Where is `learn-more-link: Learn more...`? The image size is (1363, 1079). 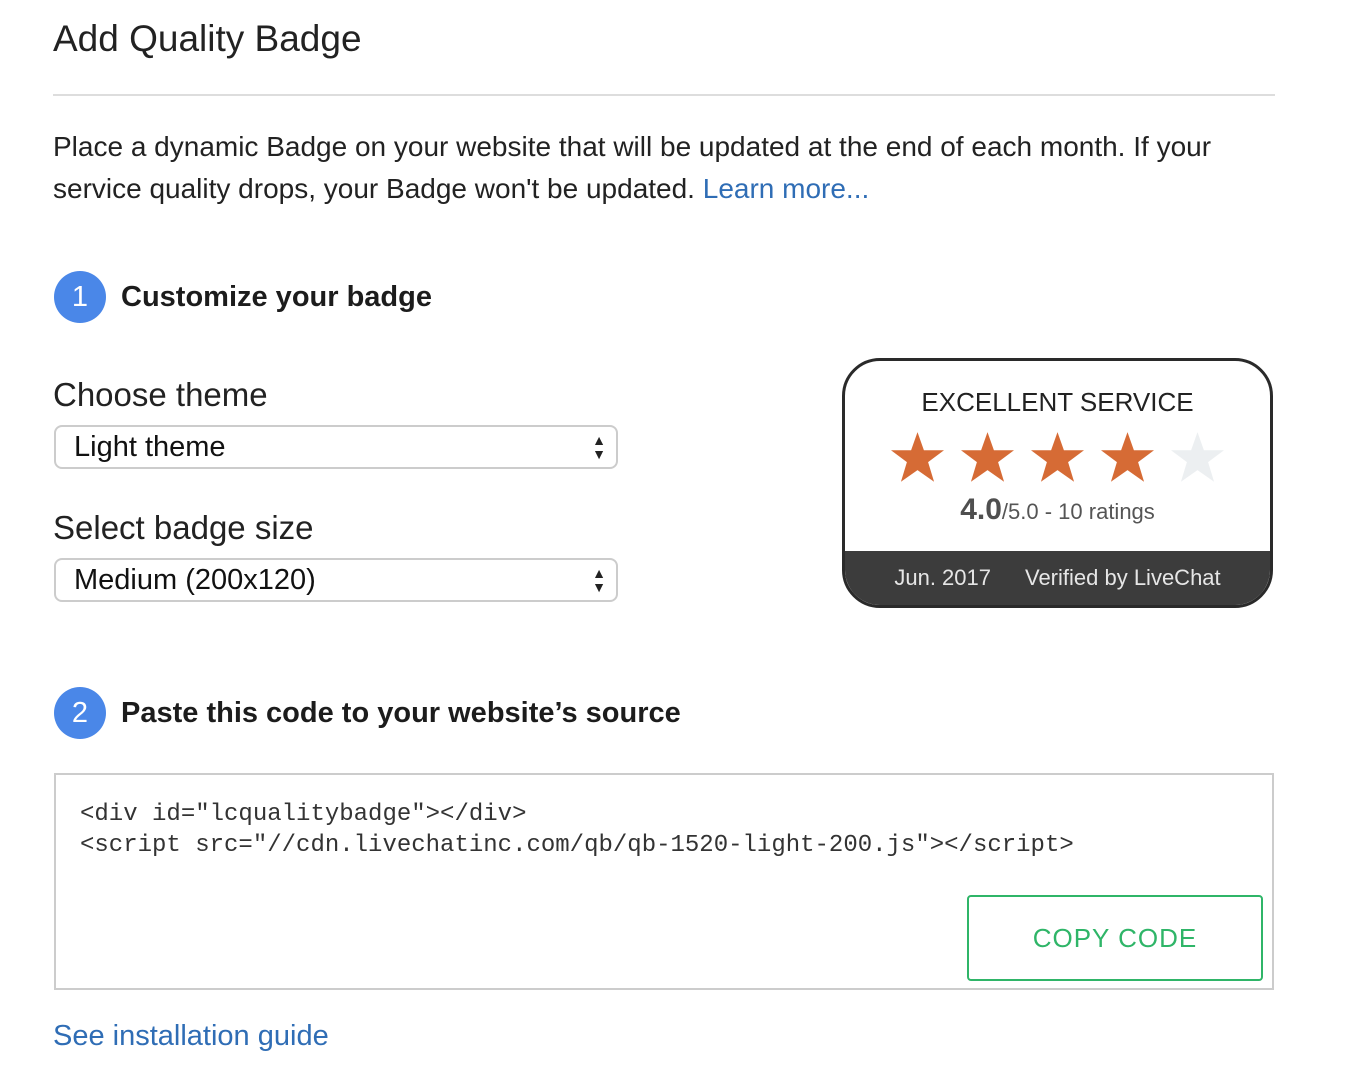 learn-more-link: Learn more... is located at coordinates (786, 188).